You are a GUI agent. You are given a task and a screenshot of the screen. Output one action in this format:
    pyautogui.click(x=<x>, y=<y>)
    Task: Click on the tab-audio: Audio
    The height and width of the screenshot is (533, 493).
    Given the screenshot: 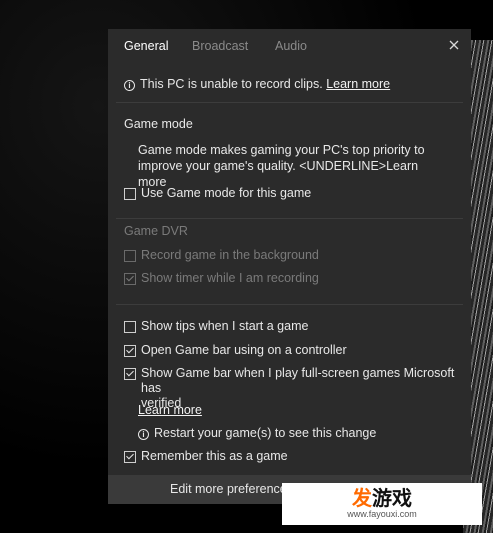 What is the action you would take?
    pyautogui.click(x=291, y=46)
    